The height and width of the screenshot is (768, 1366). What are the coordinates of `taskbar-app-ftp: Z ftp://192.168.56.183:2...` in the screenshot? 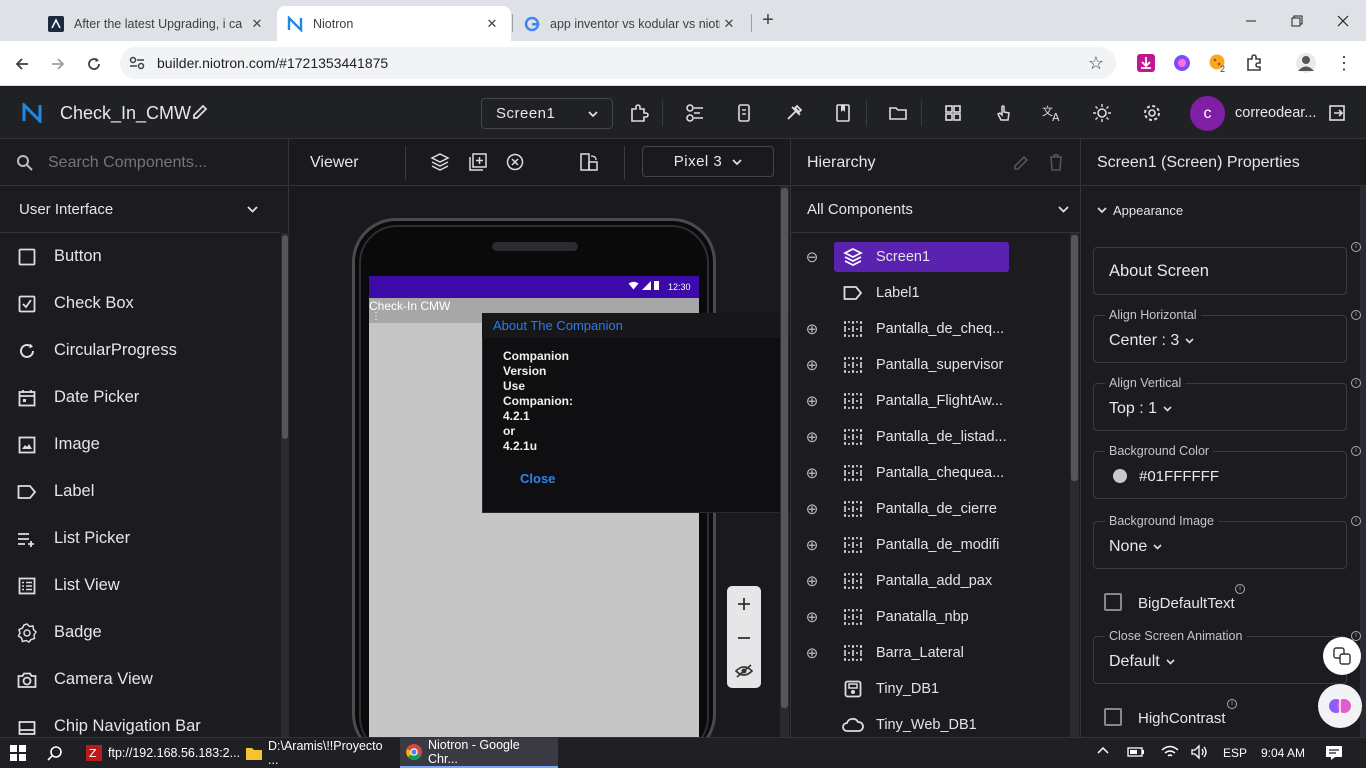 It's located at (160, 753).